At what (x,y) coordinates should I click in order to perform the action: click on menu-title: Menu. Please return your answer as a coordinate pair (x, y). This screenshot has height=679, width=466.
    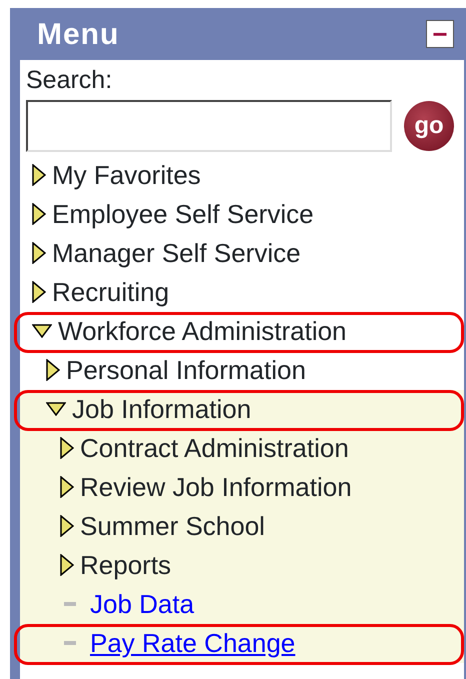
    Looking at the image, I should click on (78, 34).